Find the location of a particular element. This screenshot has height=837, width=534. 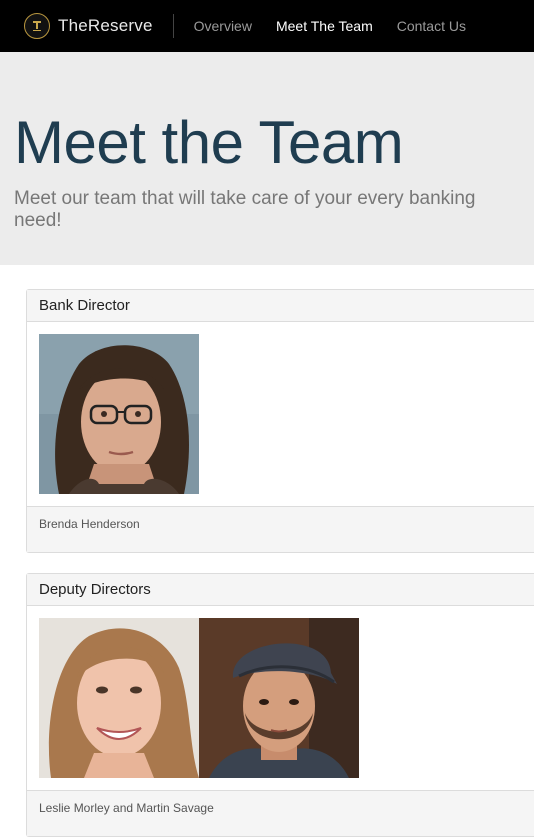

brand-link: TheReserve is located at coordinates (76, 26).